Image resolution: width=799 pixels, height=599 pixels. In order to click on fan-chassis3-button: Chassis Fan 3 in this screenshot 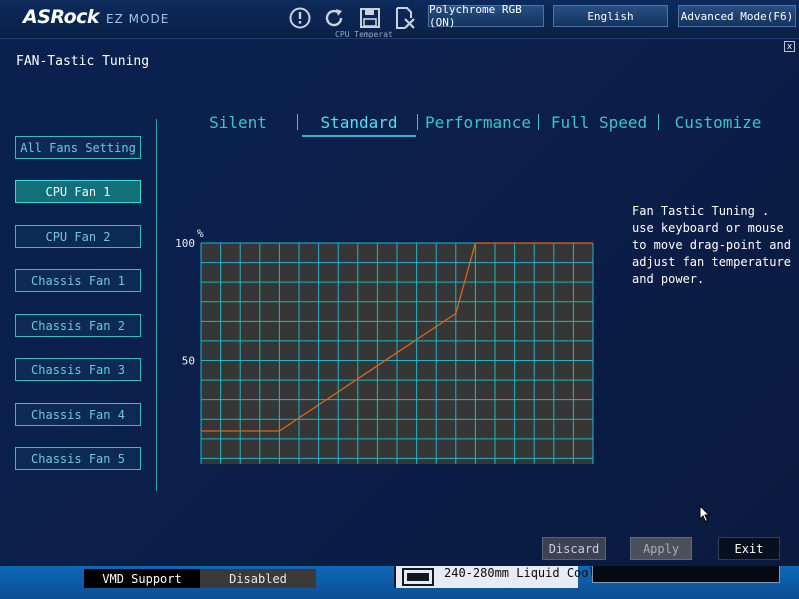, I will do `click(78, 369)`.